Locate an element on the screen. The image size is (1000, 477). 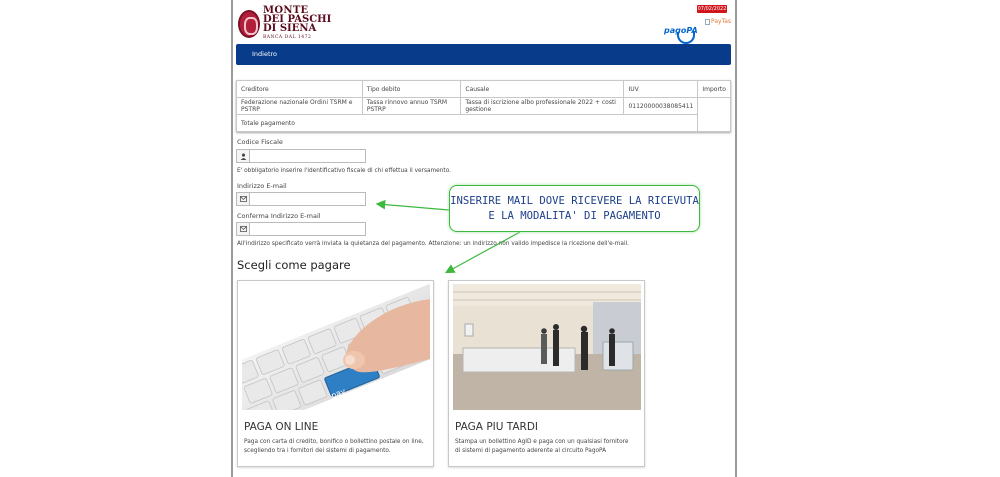
annotation-arrows is located at coordinates (448, 236).